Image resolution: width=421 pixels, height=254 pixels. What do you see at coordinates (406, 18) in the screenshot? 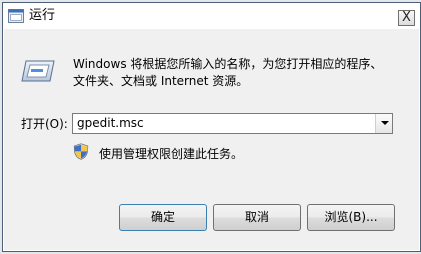
I see `close-button: X` at bounding box center [406, 18].